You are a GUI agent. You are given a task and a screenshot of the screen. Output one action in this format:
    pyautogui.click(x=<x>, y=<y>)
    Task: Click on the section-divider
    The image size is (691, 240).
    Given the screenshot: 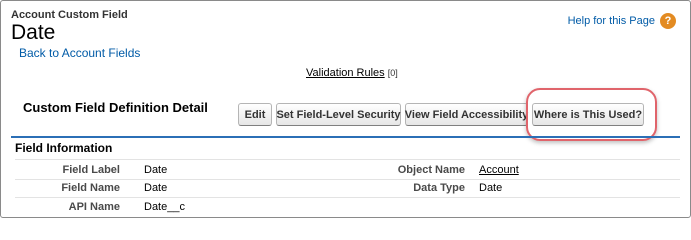 What is the action you would take?
    pyautogui.click(x=345, y=137)
    